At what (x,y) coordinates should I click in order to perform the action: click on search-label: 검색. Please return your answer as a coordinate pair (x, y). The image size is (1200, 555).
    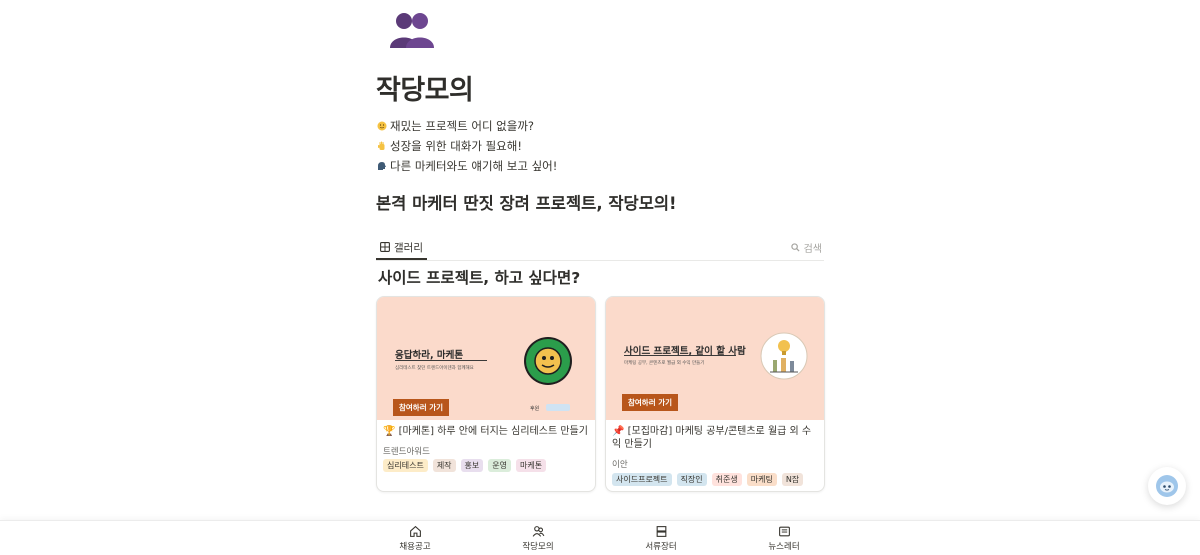
    Looking at the image, I should click on (812, 249).